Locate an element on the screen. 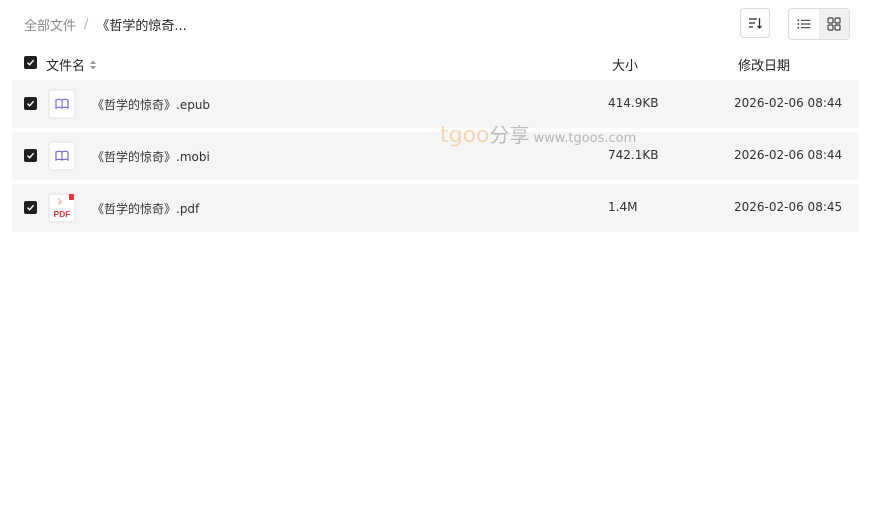 This screenshot has width=874, height=514. sort-icon is located at coordinates (755, 23).